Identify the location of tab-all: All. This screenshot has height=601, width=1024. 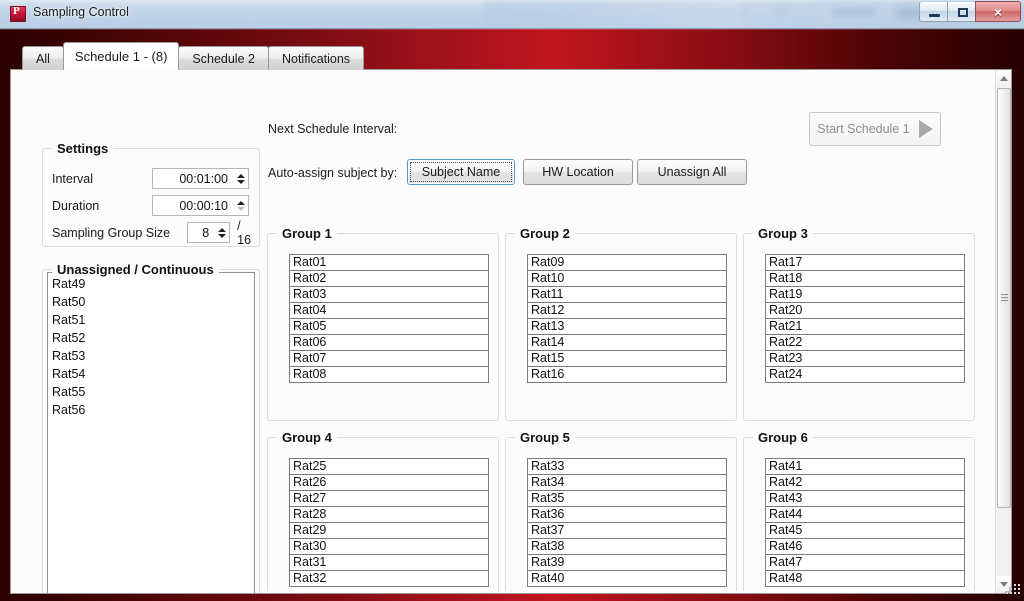
(43, 58).